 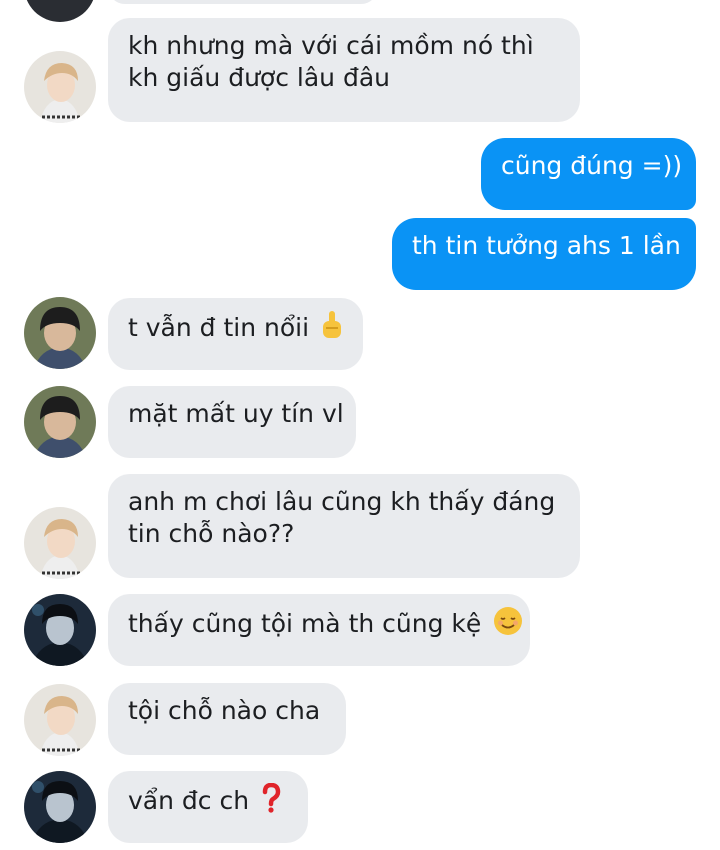 I want to click on message-text: mặt mất uy tín vl, so click(x=236, y=413).